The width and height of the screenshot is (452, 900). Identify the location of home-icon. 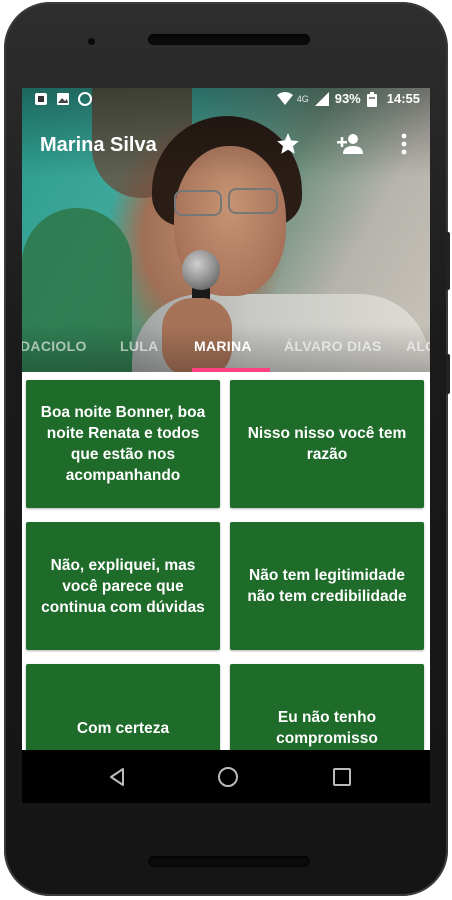
(228, 777).